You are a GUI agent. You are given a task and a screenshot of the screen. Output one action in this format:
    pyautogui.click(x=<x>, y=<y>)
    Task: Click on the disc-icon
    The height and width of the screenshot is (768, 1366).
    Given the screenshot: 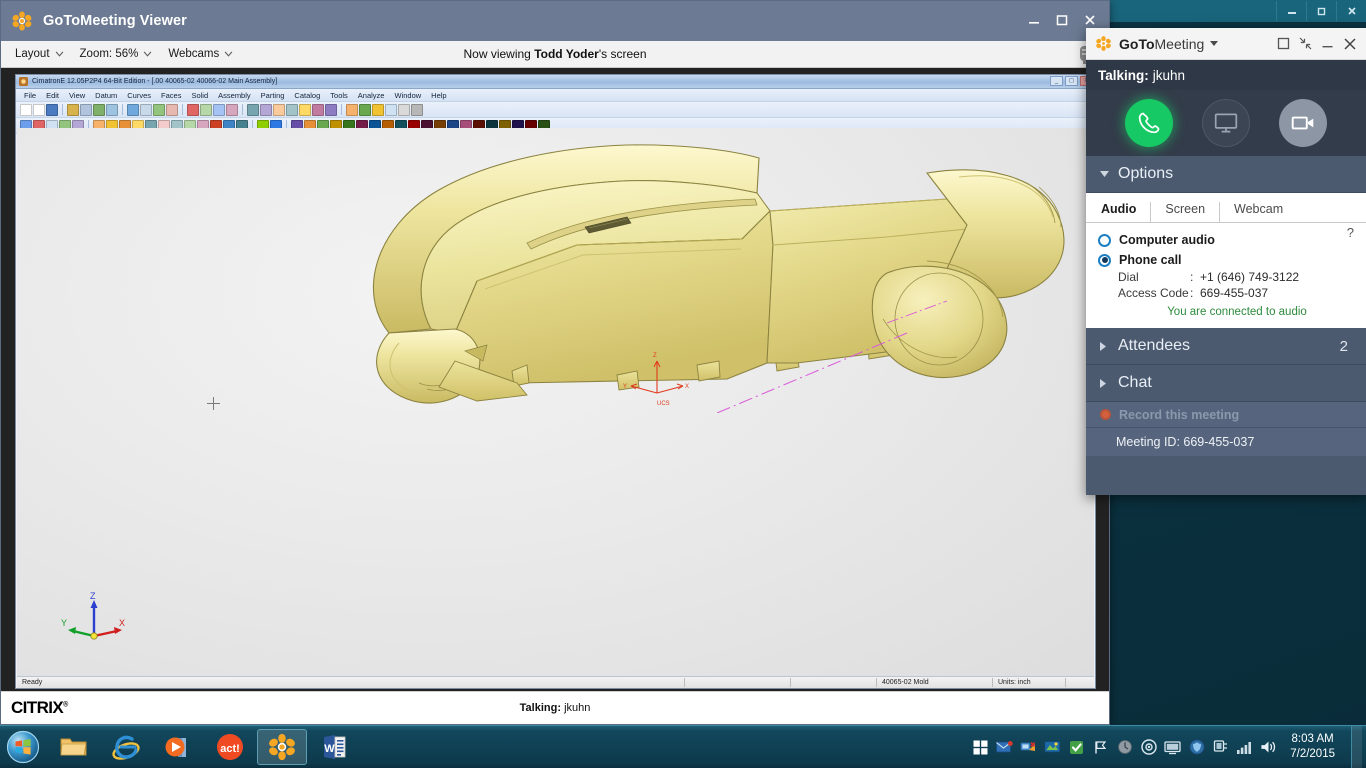 What is the action you would take?
    pyautogui.click(x=1148, y=747)
    